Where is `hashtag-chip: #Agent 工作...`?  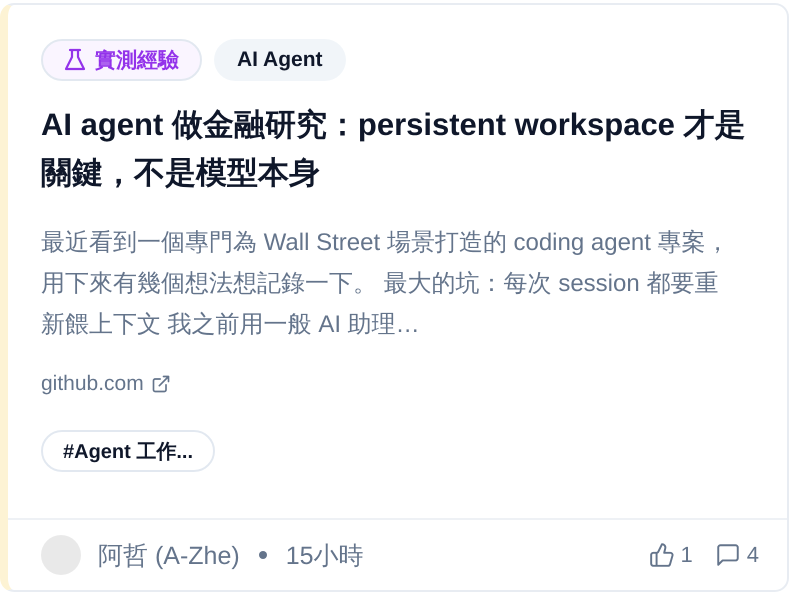
hashtag-chip: #Agent 工作... is located at coordinates (128, 451).